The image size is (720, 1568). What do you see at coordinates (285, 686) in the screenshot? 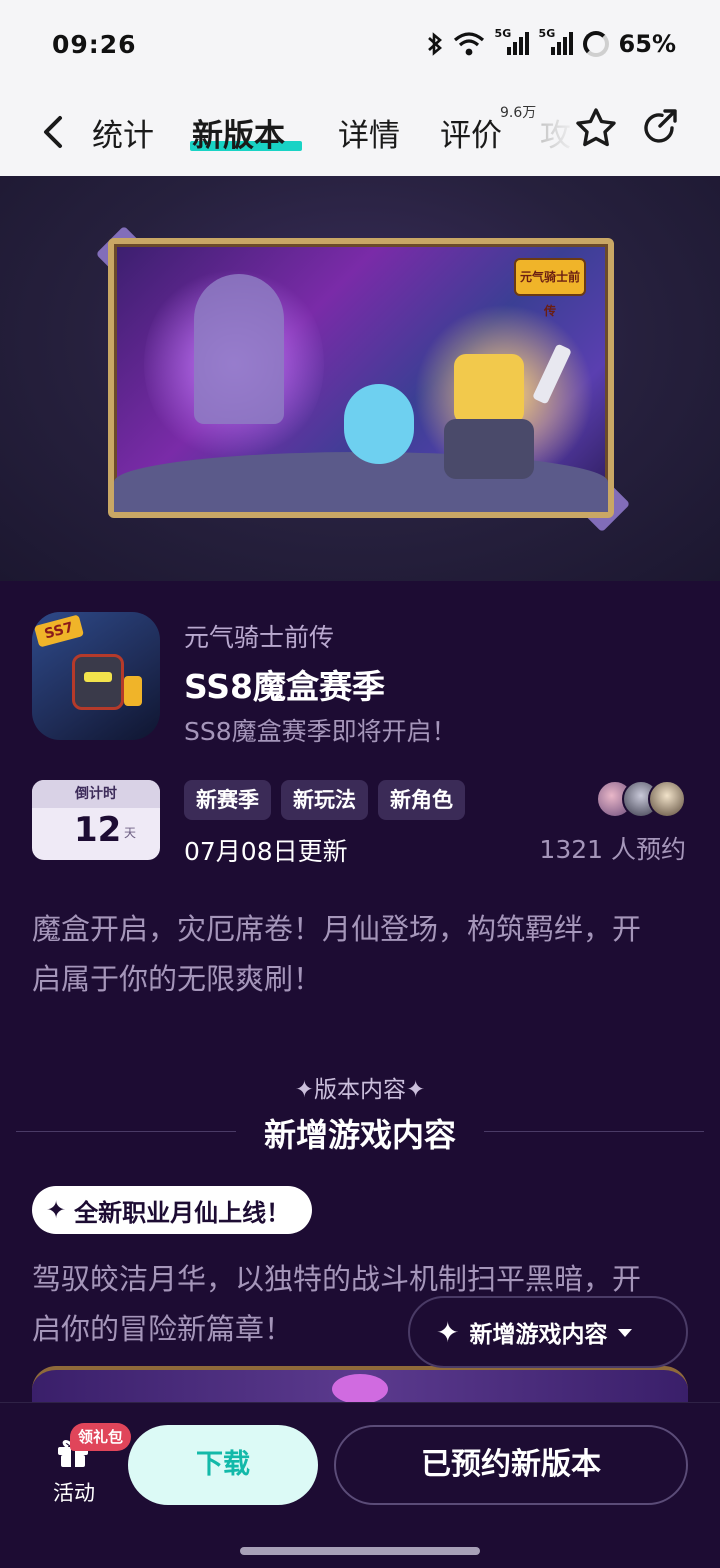
I see `version-title: SS8魔盒赛季` at bounding box center [285, 686].